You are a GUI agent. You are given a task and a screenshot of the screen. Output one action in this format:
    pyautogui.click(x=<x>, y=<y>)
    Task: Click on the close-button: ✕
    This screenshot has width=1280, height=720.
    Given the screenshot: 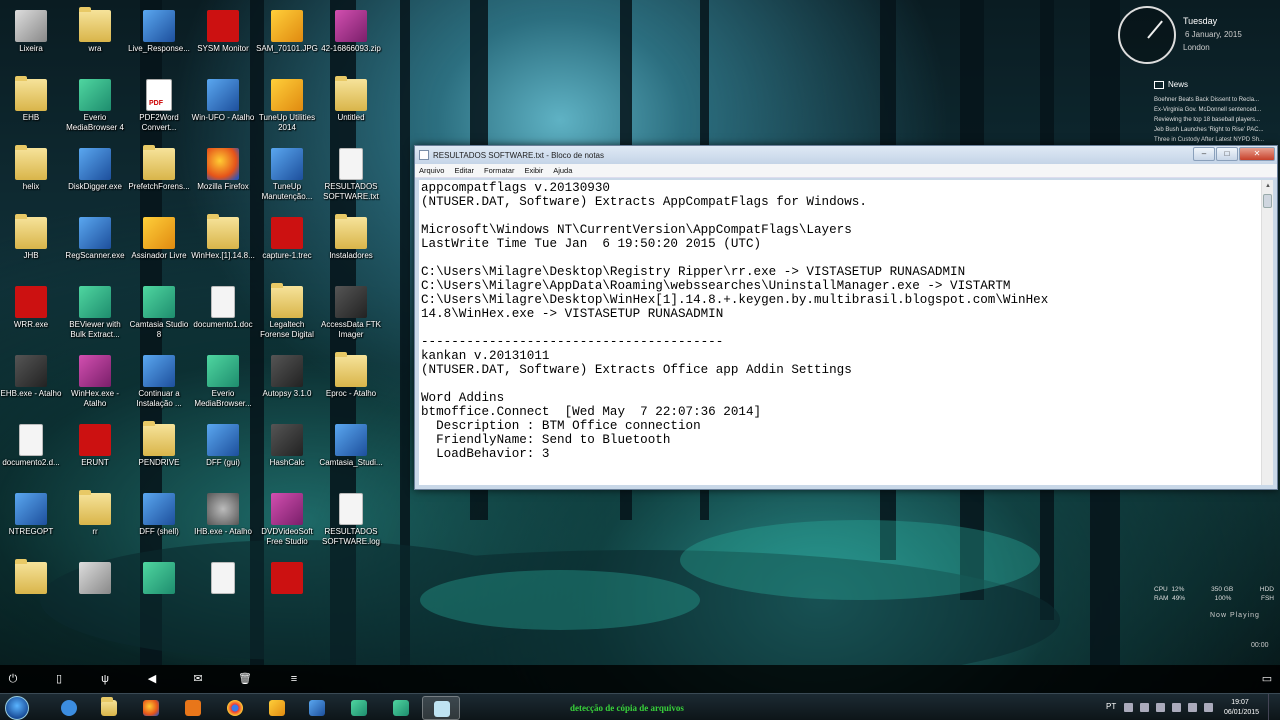 What is the action you would take?
    pyautogui.click(x=1257, y=154)
    